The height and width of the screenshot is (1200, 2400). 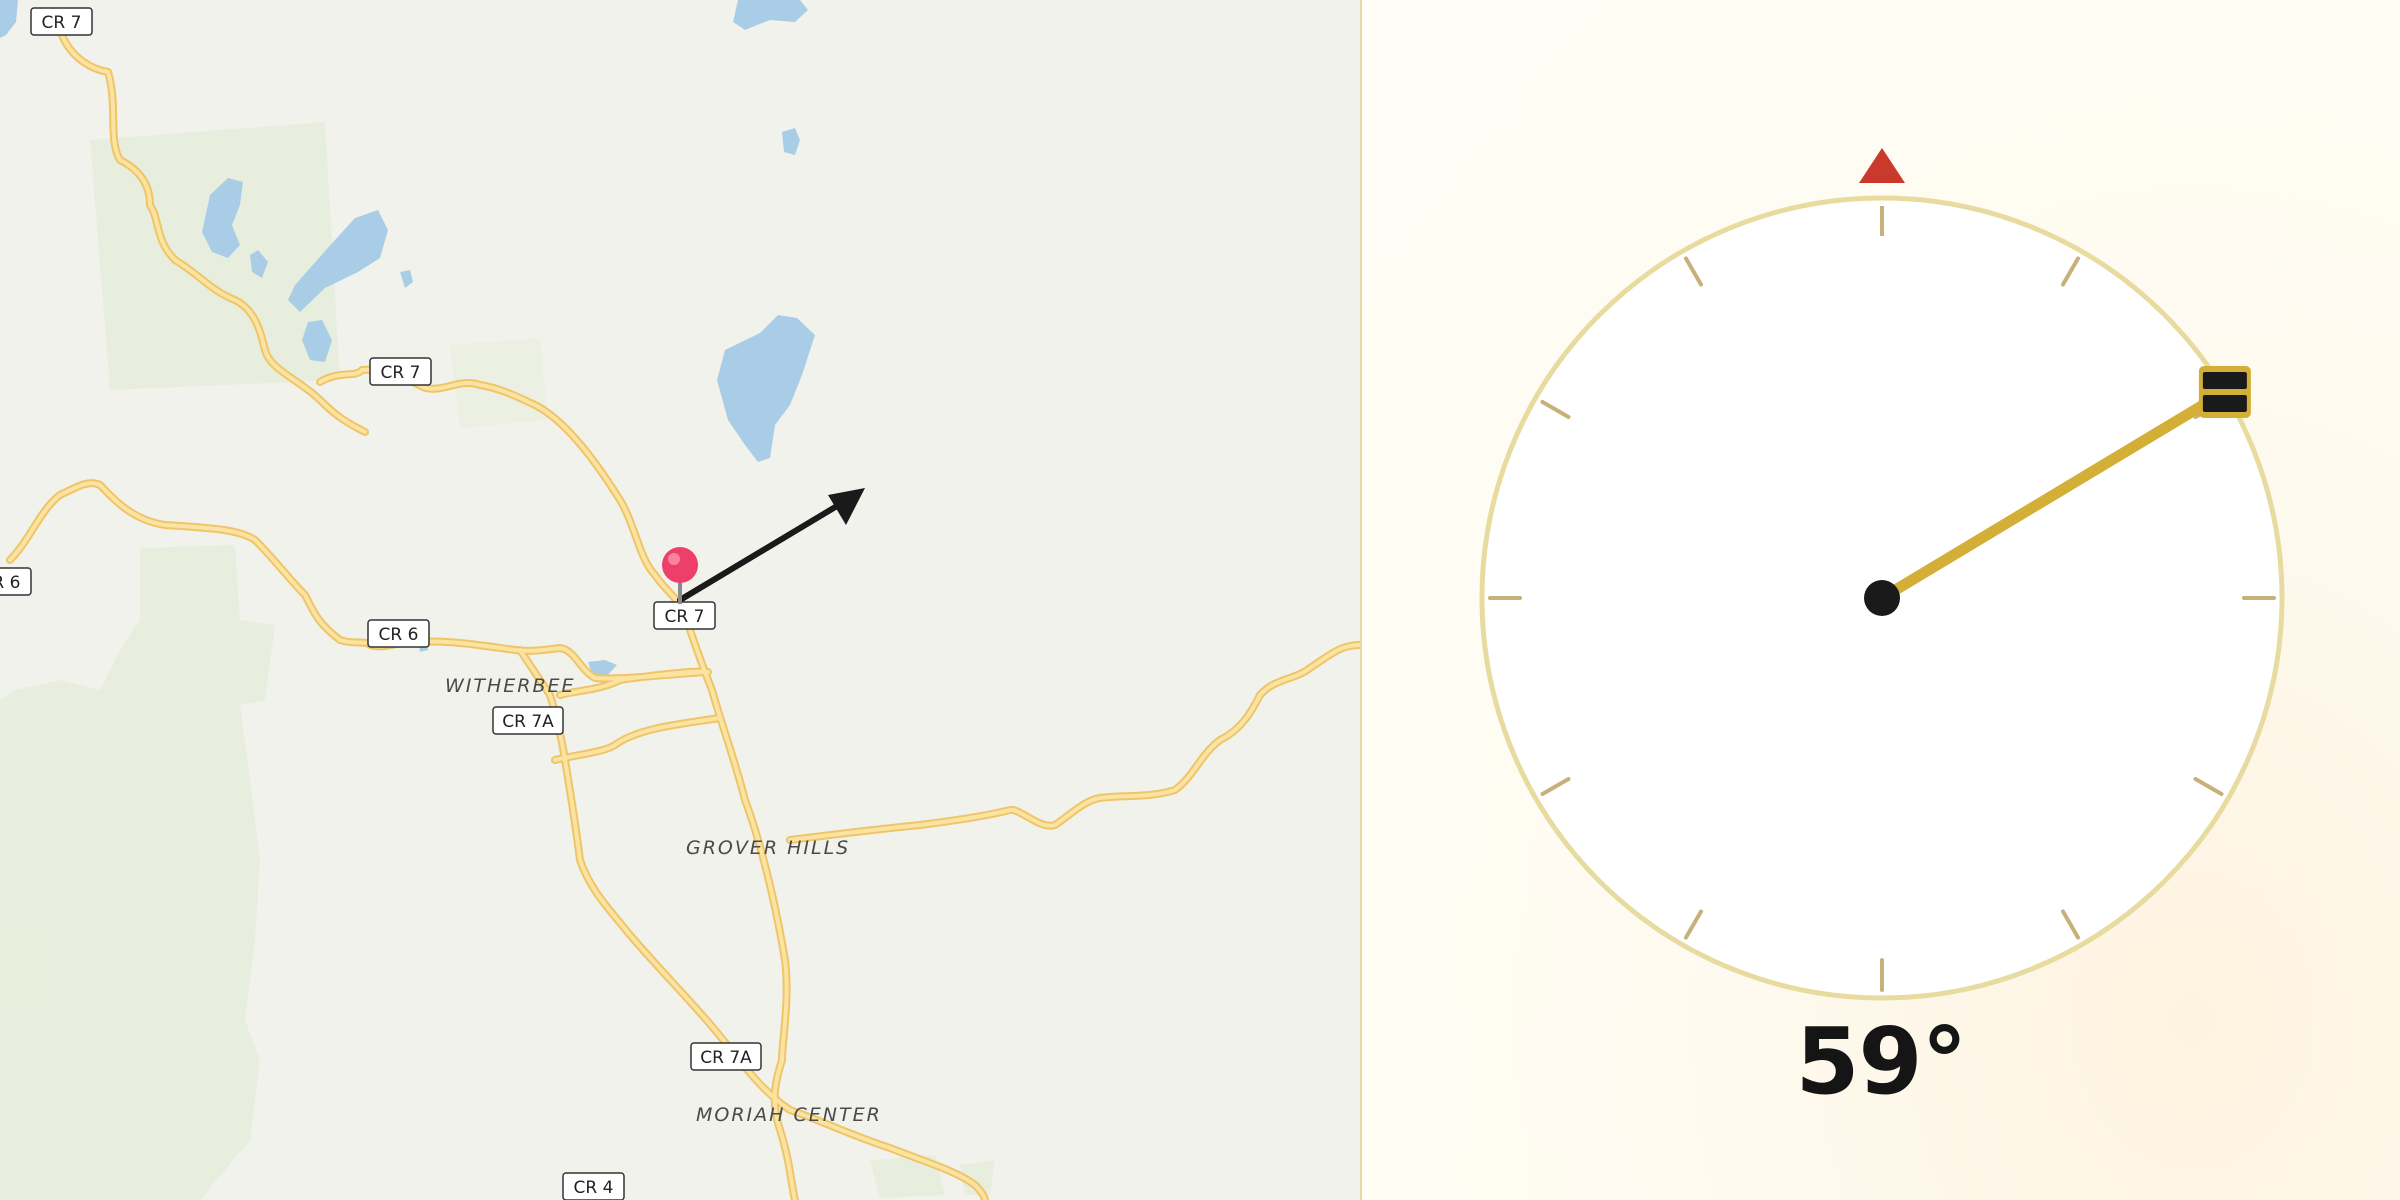 I want to click on road-label-cr7-top: CR 7, so click(x=61, y=21).